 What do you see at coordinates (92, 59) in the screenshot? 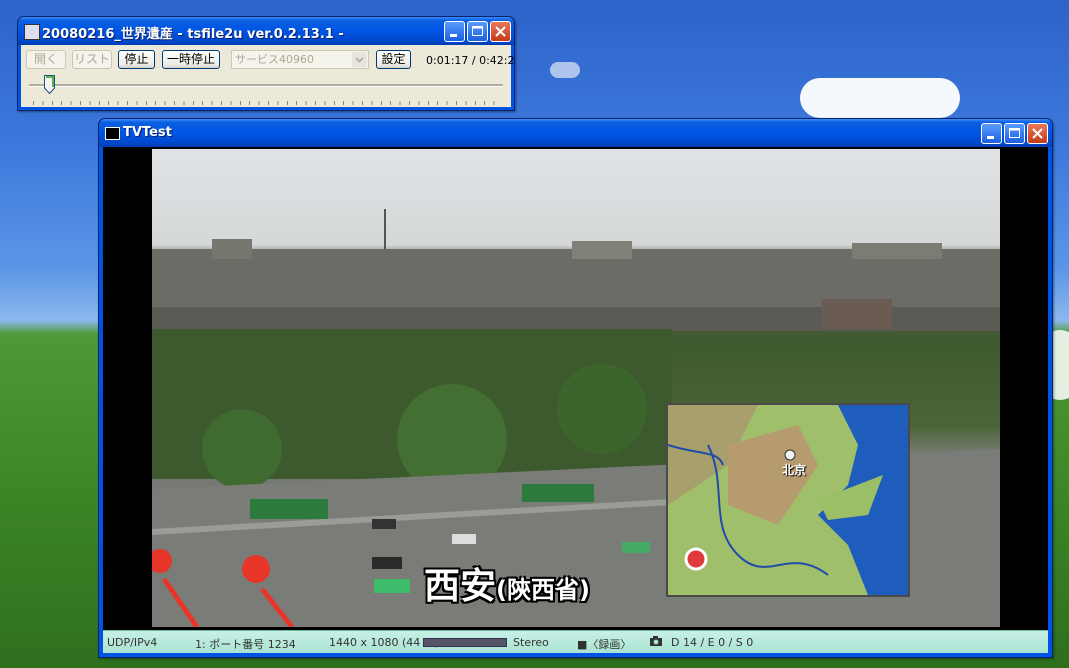
I see `list-button: リスト` at bounding box center [92, 59].